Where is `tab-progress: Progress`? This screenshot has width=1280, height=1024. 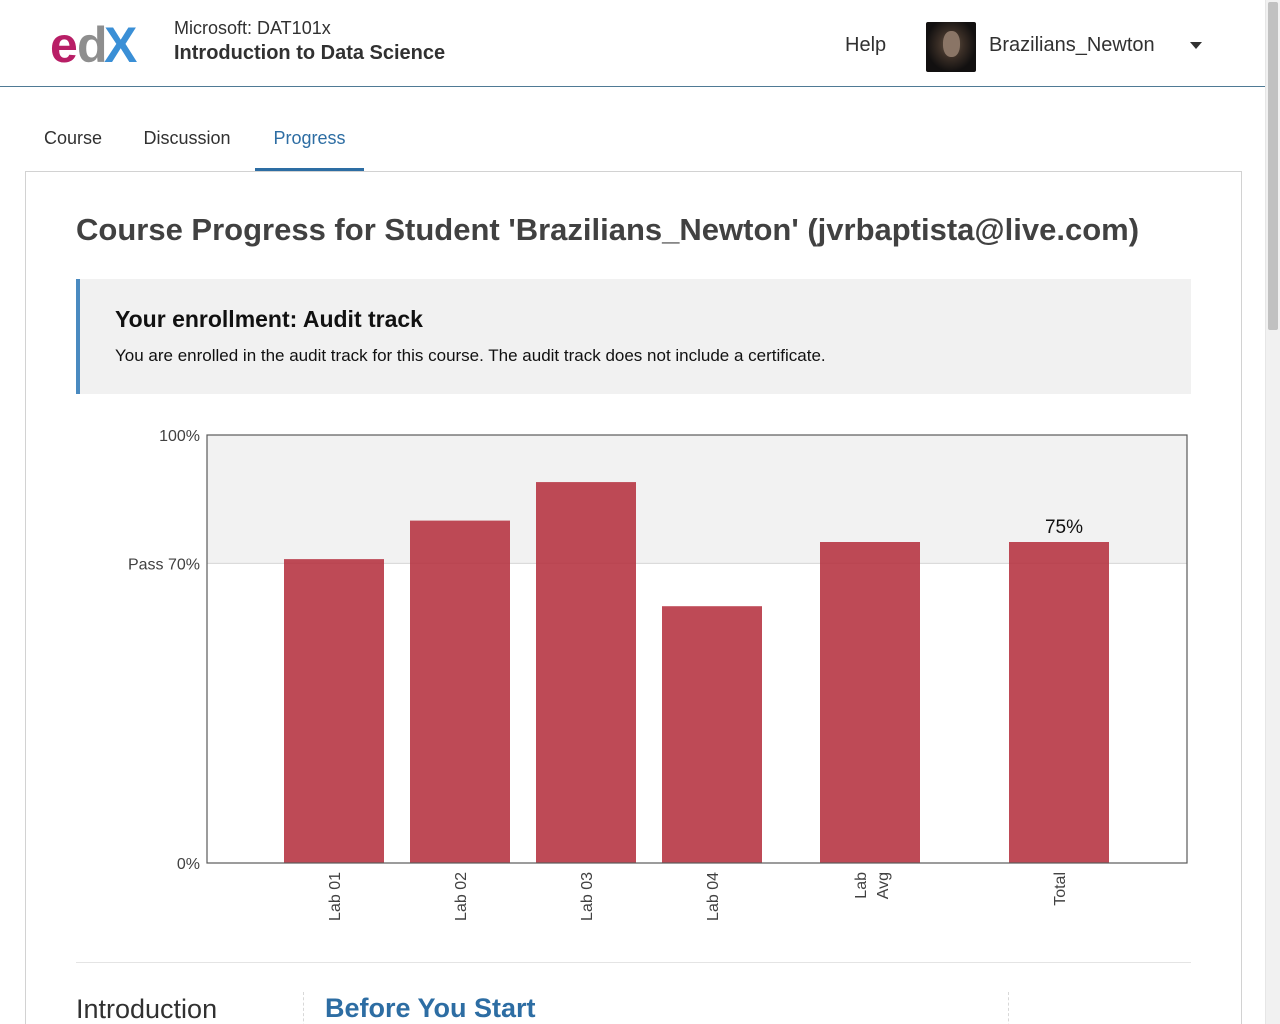 tab-progress: Progress is located at coordinates (309, 141).